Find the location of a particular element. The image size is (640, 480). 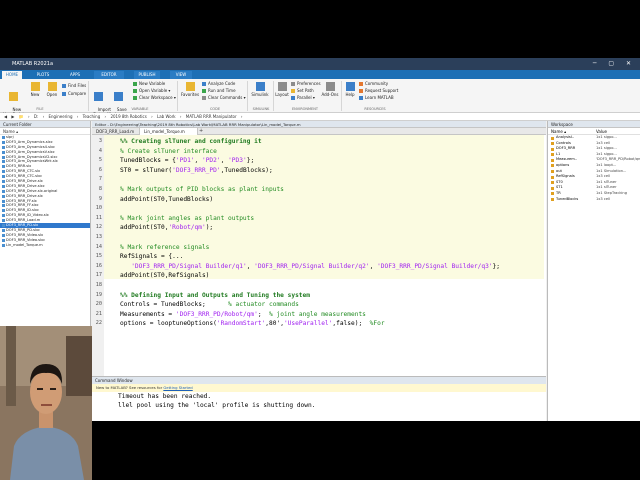

workspace-value-header: Value is located at coordinates (601, 131).